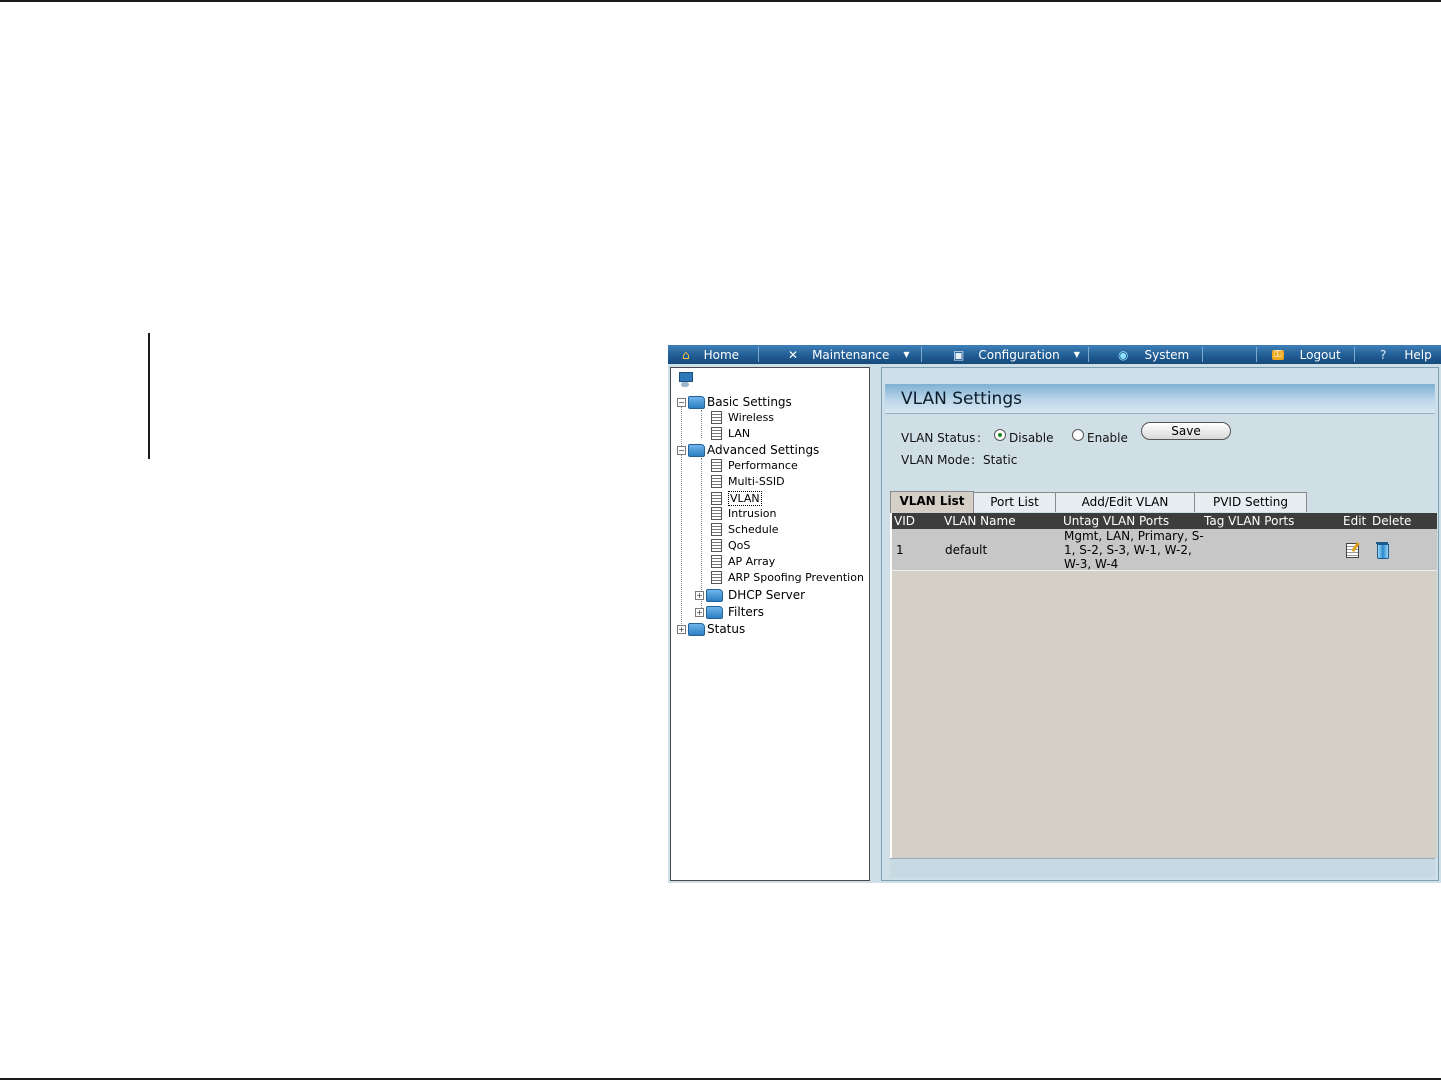  What do you see at coordinates (1123, 354) in the screenshot?
I see `globe-icon: ◉` at bounding box center [1123, 354].